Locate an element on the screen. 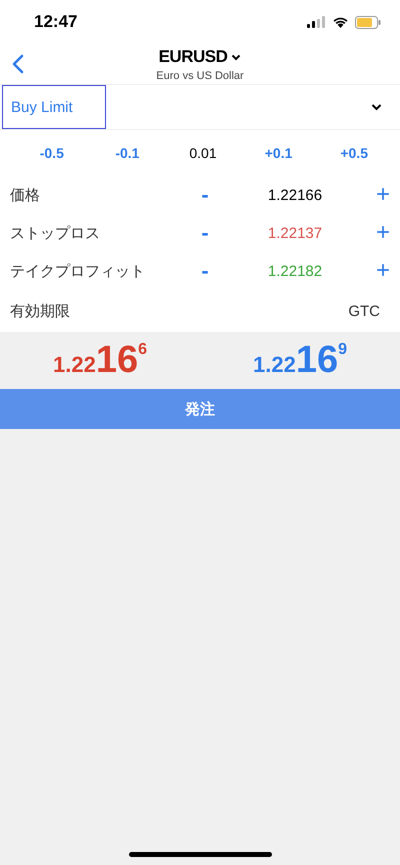  status-time: 12:47 is located at coordinates (56, 22).